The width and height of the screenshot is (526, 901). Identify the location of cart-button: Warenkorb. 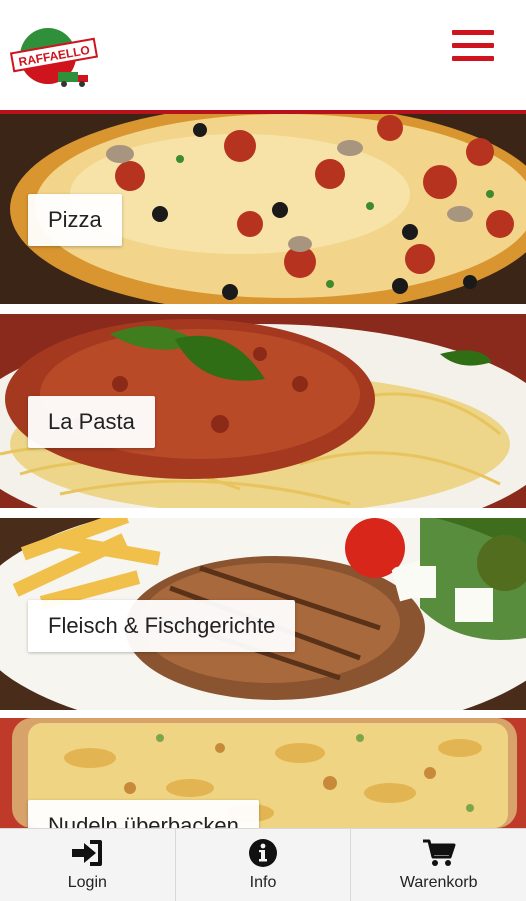
(438, 865).